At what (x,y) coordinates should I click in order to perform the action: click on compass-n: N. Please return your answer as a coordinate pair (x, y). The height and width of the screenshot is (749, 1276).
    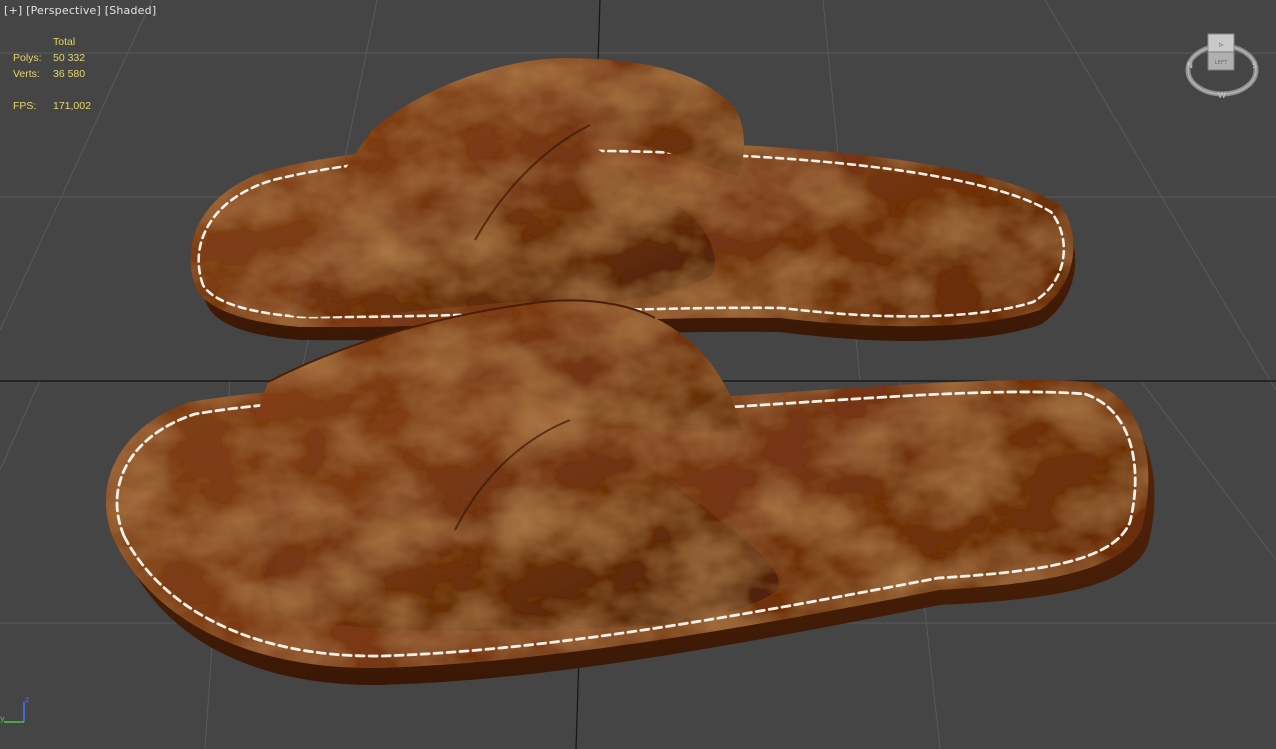
    Looking at the image, I should click on (1190, 65).